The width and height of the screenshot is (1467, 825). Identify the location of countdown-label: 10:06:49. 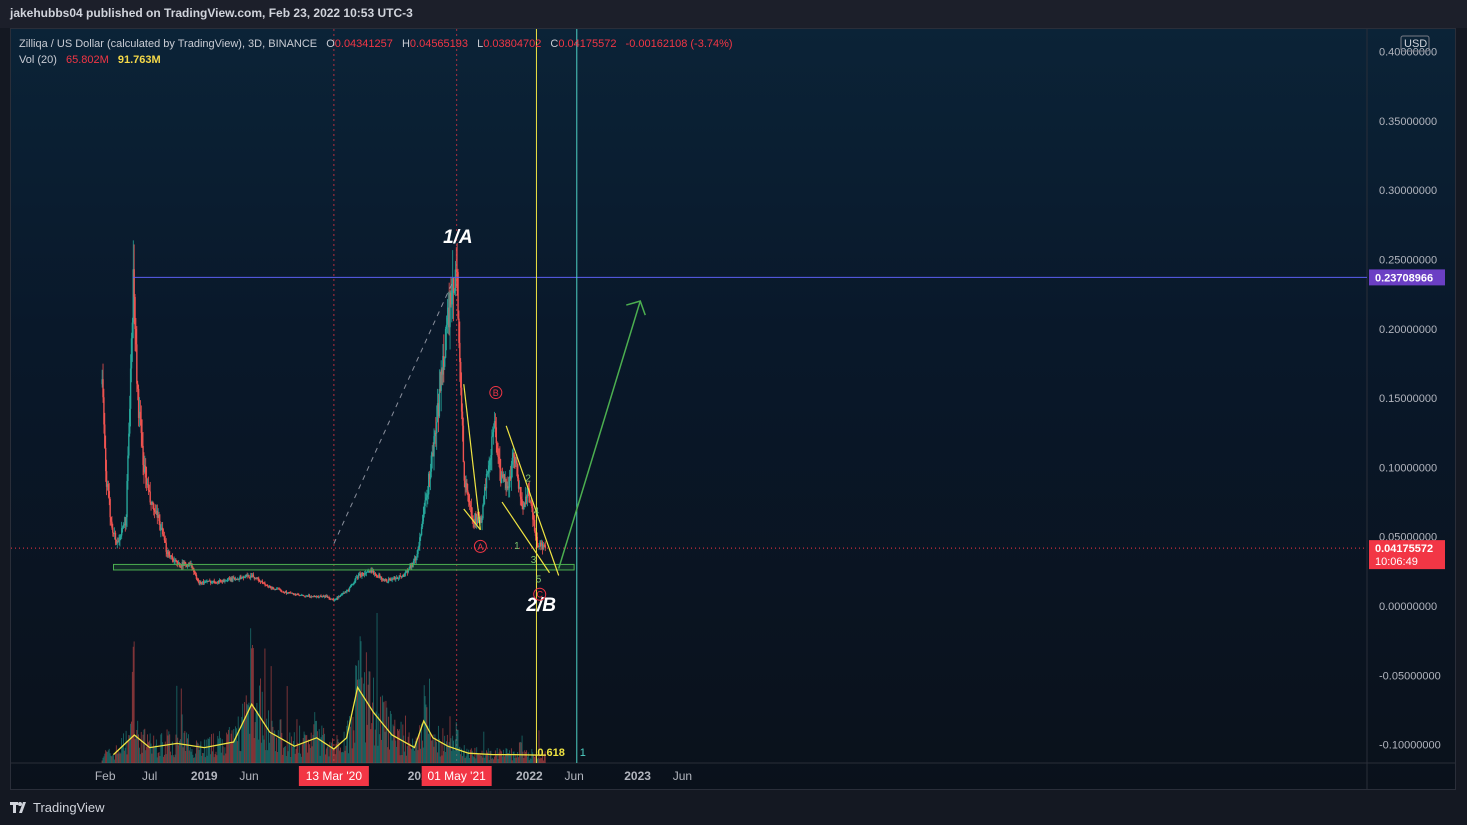
(1396, 562).